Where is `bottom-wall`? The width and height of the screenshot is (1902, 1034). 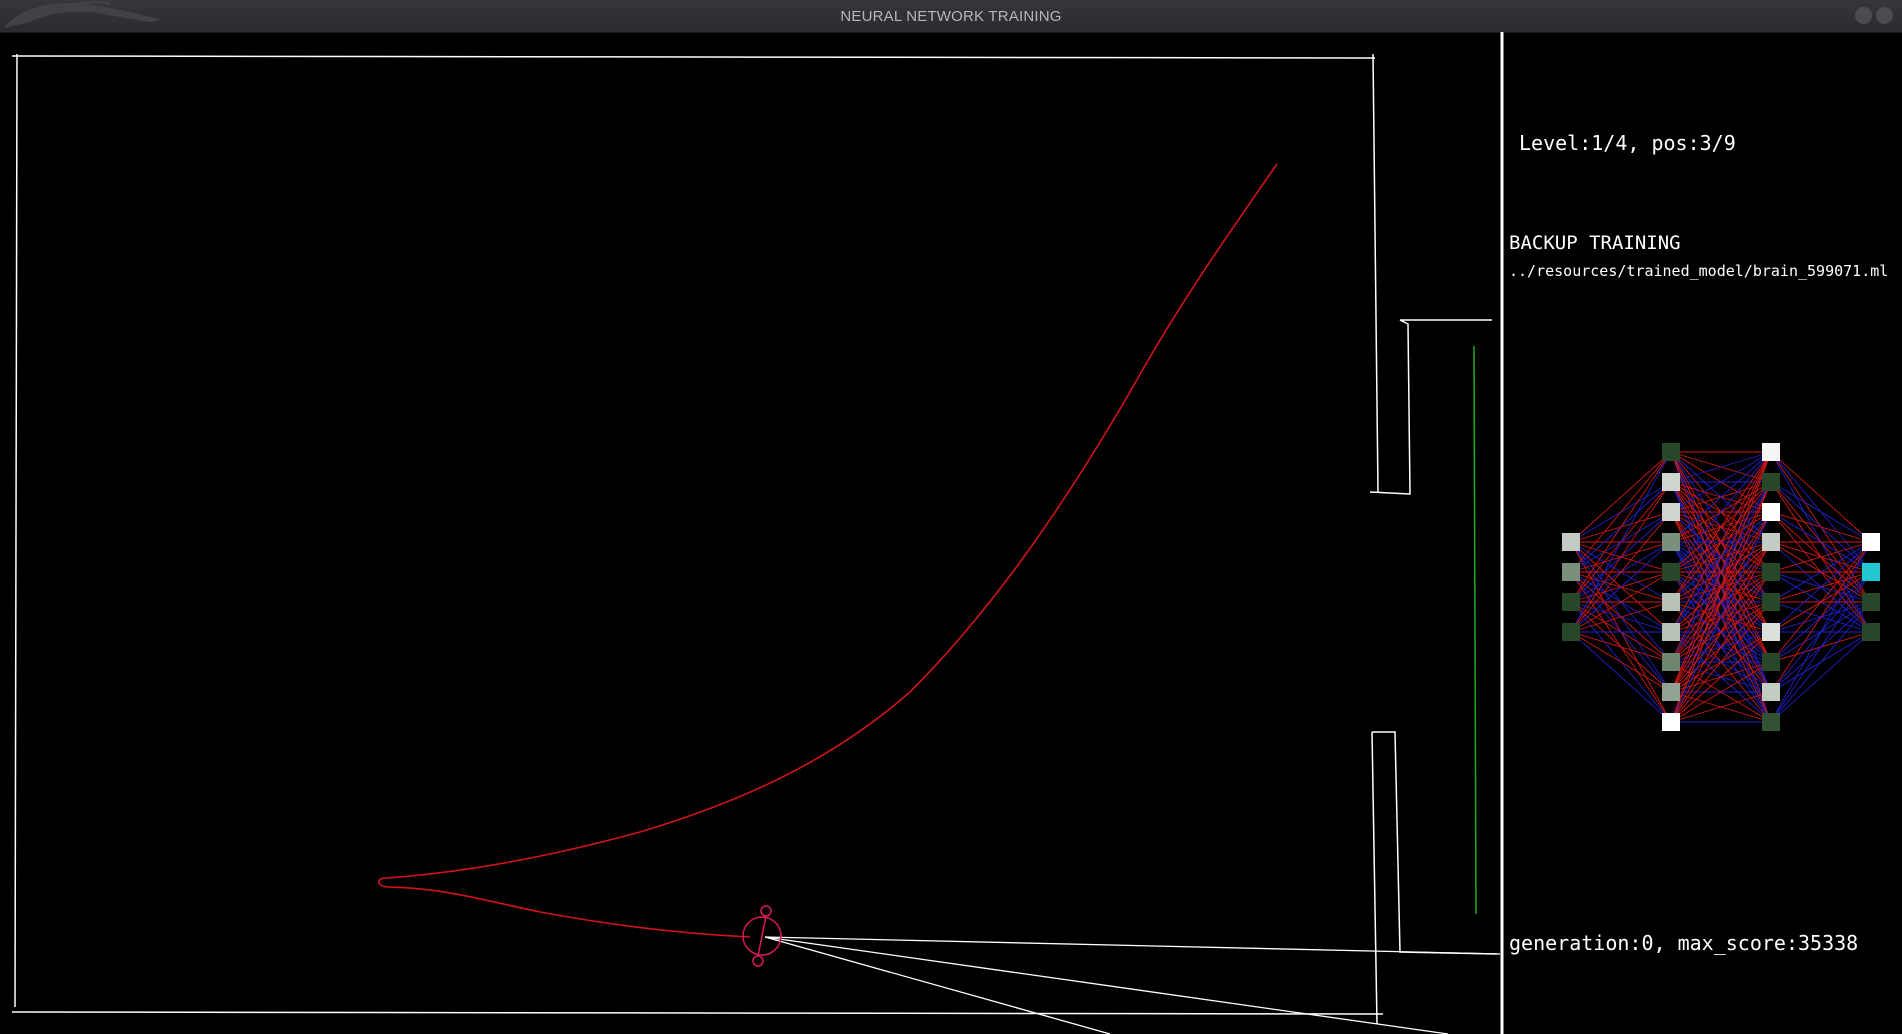
bottom-wall is located at coordinates (697, 1013).